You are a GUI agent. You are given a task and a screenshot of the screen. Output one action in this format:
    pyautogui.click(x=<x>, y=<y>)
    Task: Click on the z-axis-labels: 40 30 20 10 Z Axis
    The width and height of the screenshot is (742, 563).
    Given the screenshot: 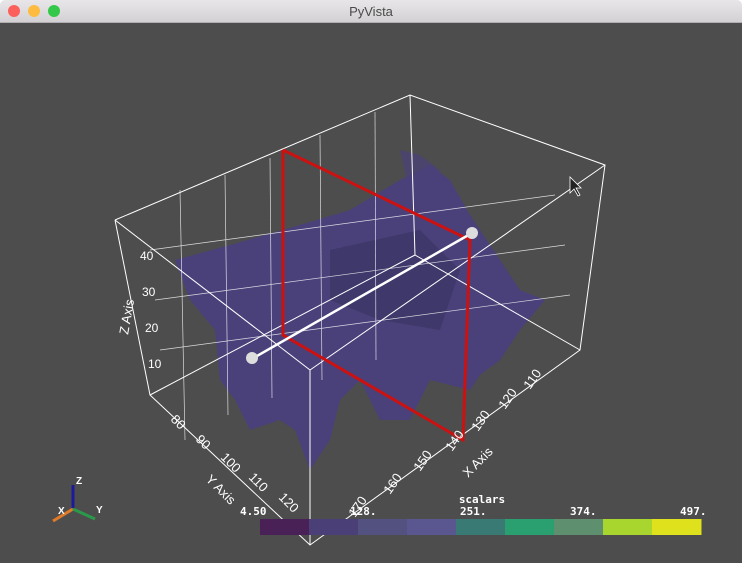 What is the action you would take?
    pyautogui.click(x=138, y=310)
    